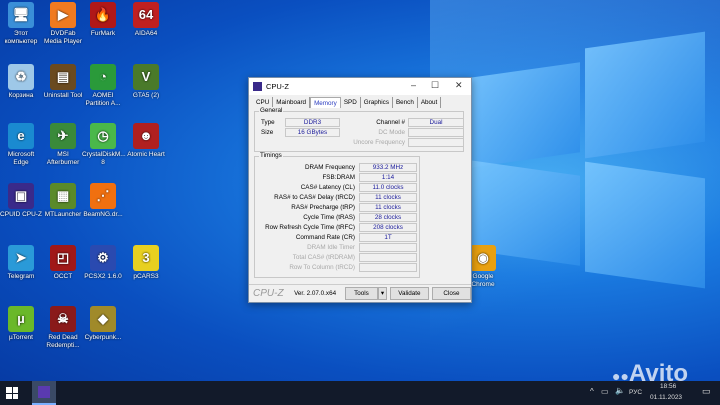 The image size is (720, 405). I want to click on version-label: Ver. 2.07.0.x64, so click(315, 293).